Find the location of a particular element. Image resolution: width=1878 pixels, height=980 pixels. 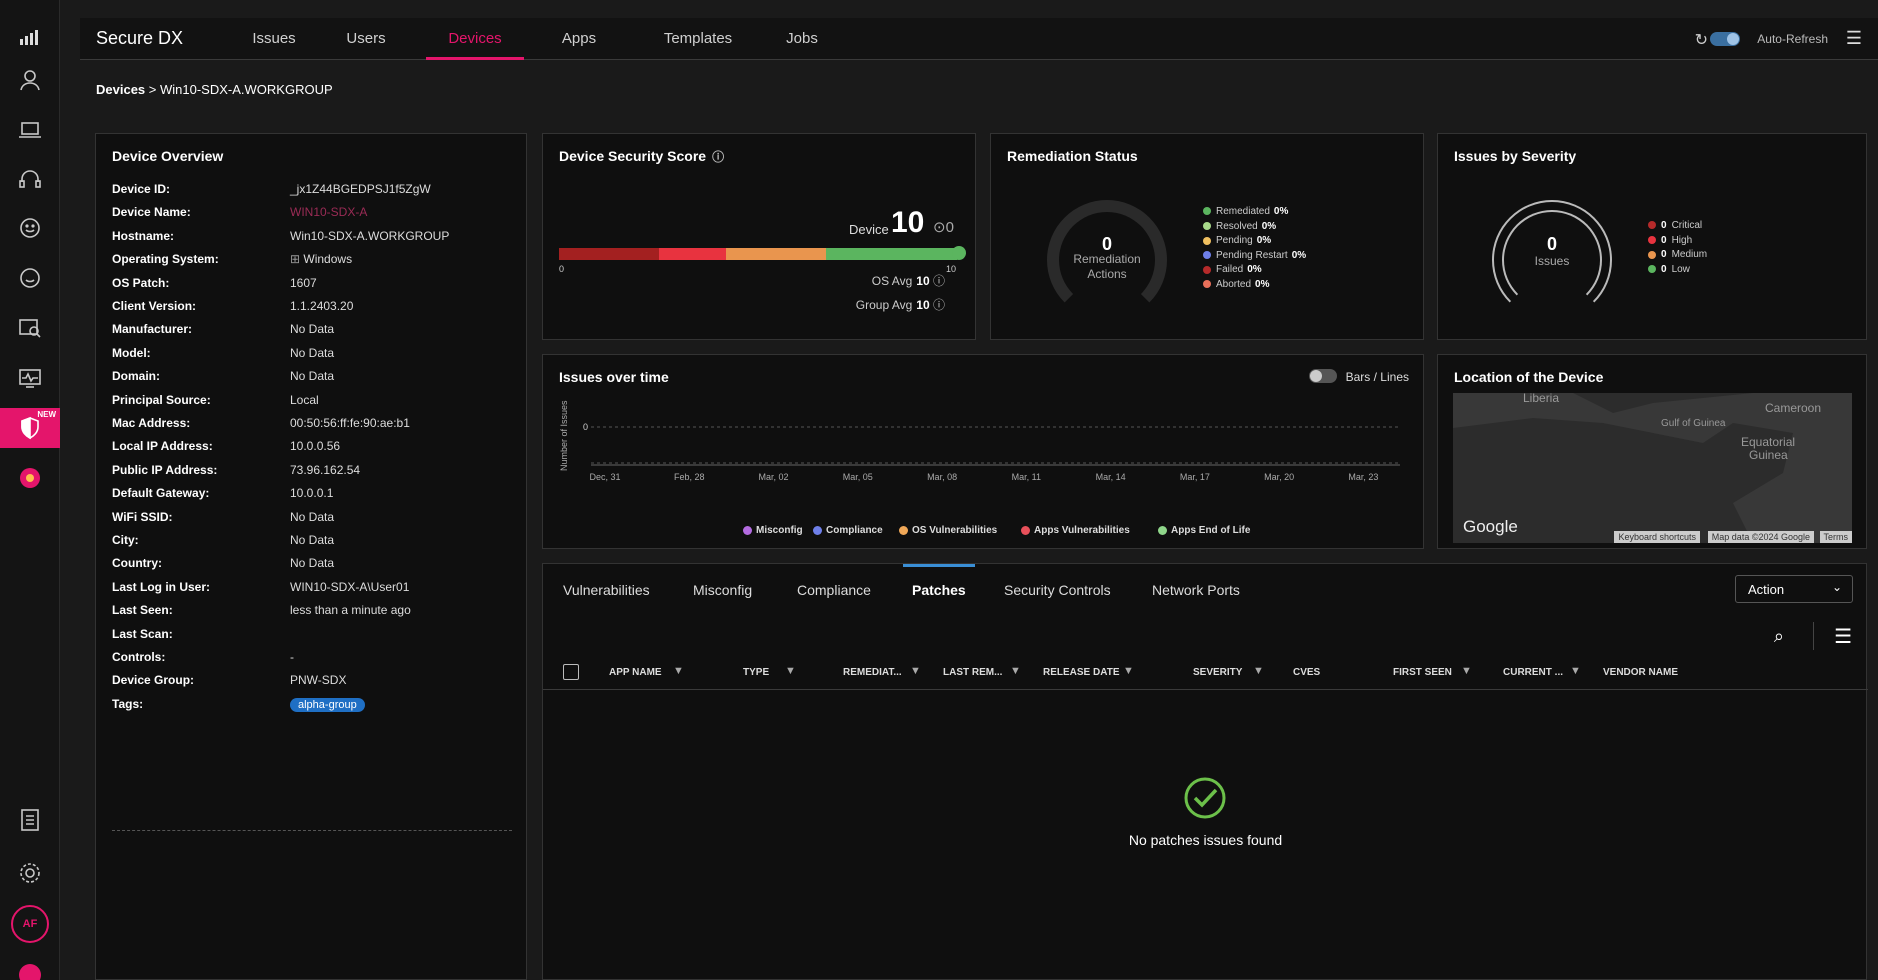

headset-icon is located at coordinates (30, 180).